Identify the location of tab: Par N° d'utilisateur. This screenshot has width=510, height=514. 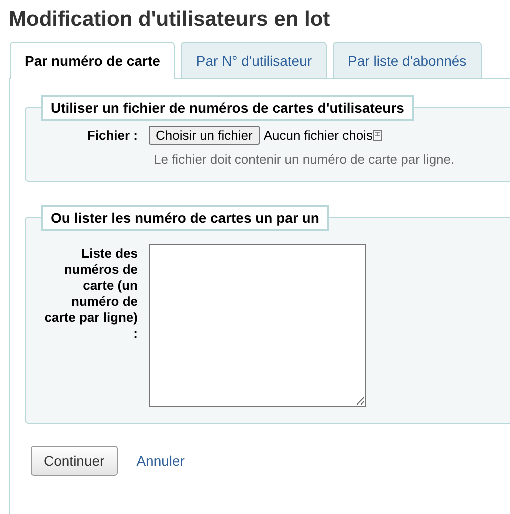
(254, 60).